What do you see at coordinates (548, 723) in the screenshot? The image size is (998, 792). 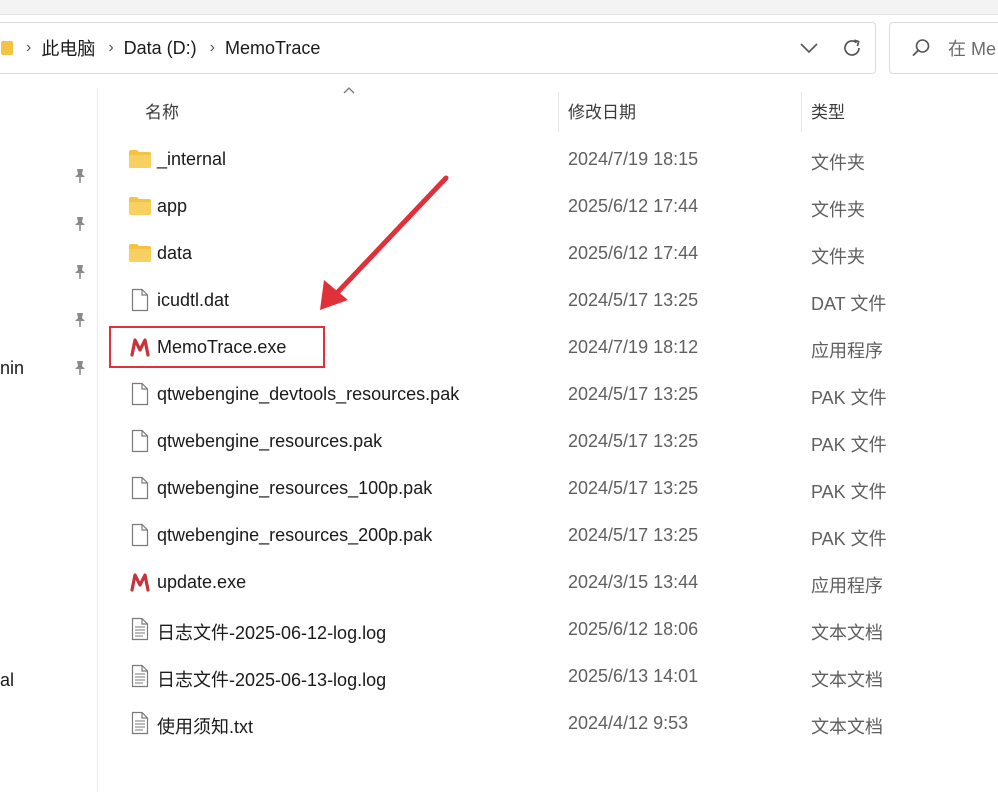 I see `file-row: 使用须知.txt 2024/4/12 9:53 文本文档` at bounding box center [548, 723].